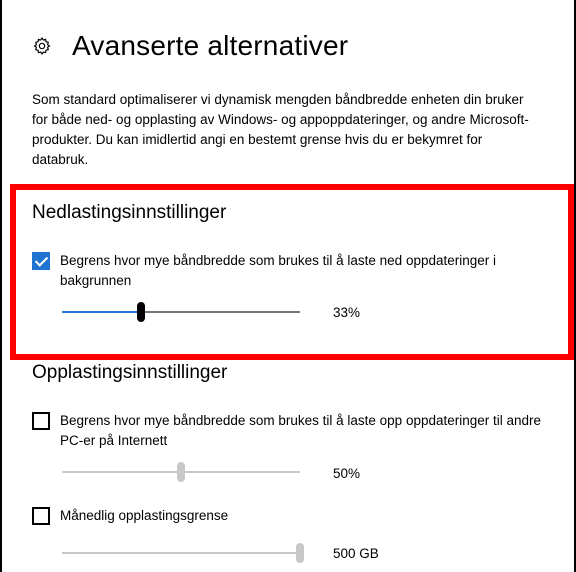 Image resolution: width=576 pixels, height=572 pixels. Describe the element at coordinates (1, 286) in the screenshot. I see `window-left-border` at that location.